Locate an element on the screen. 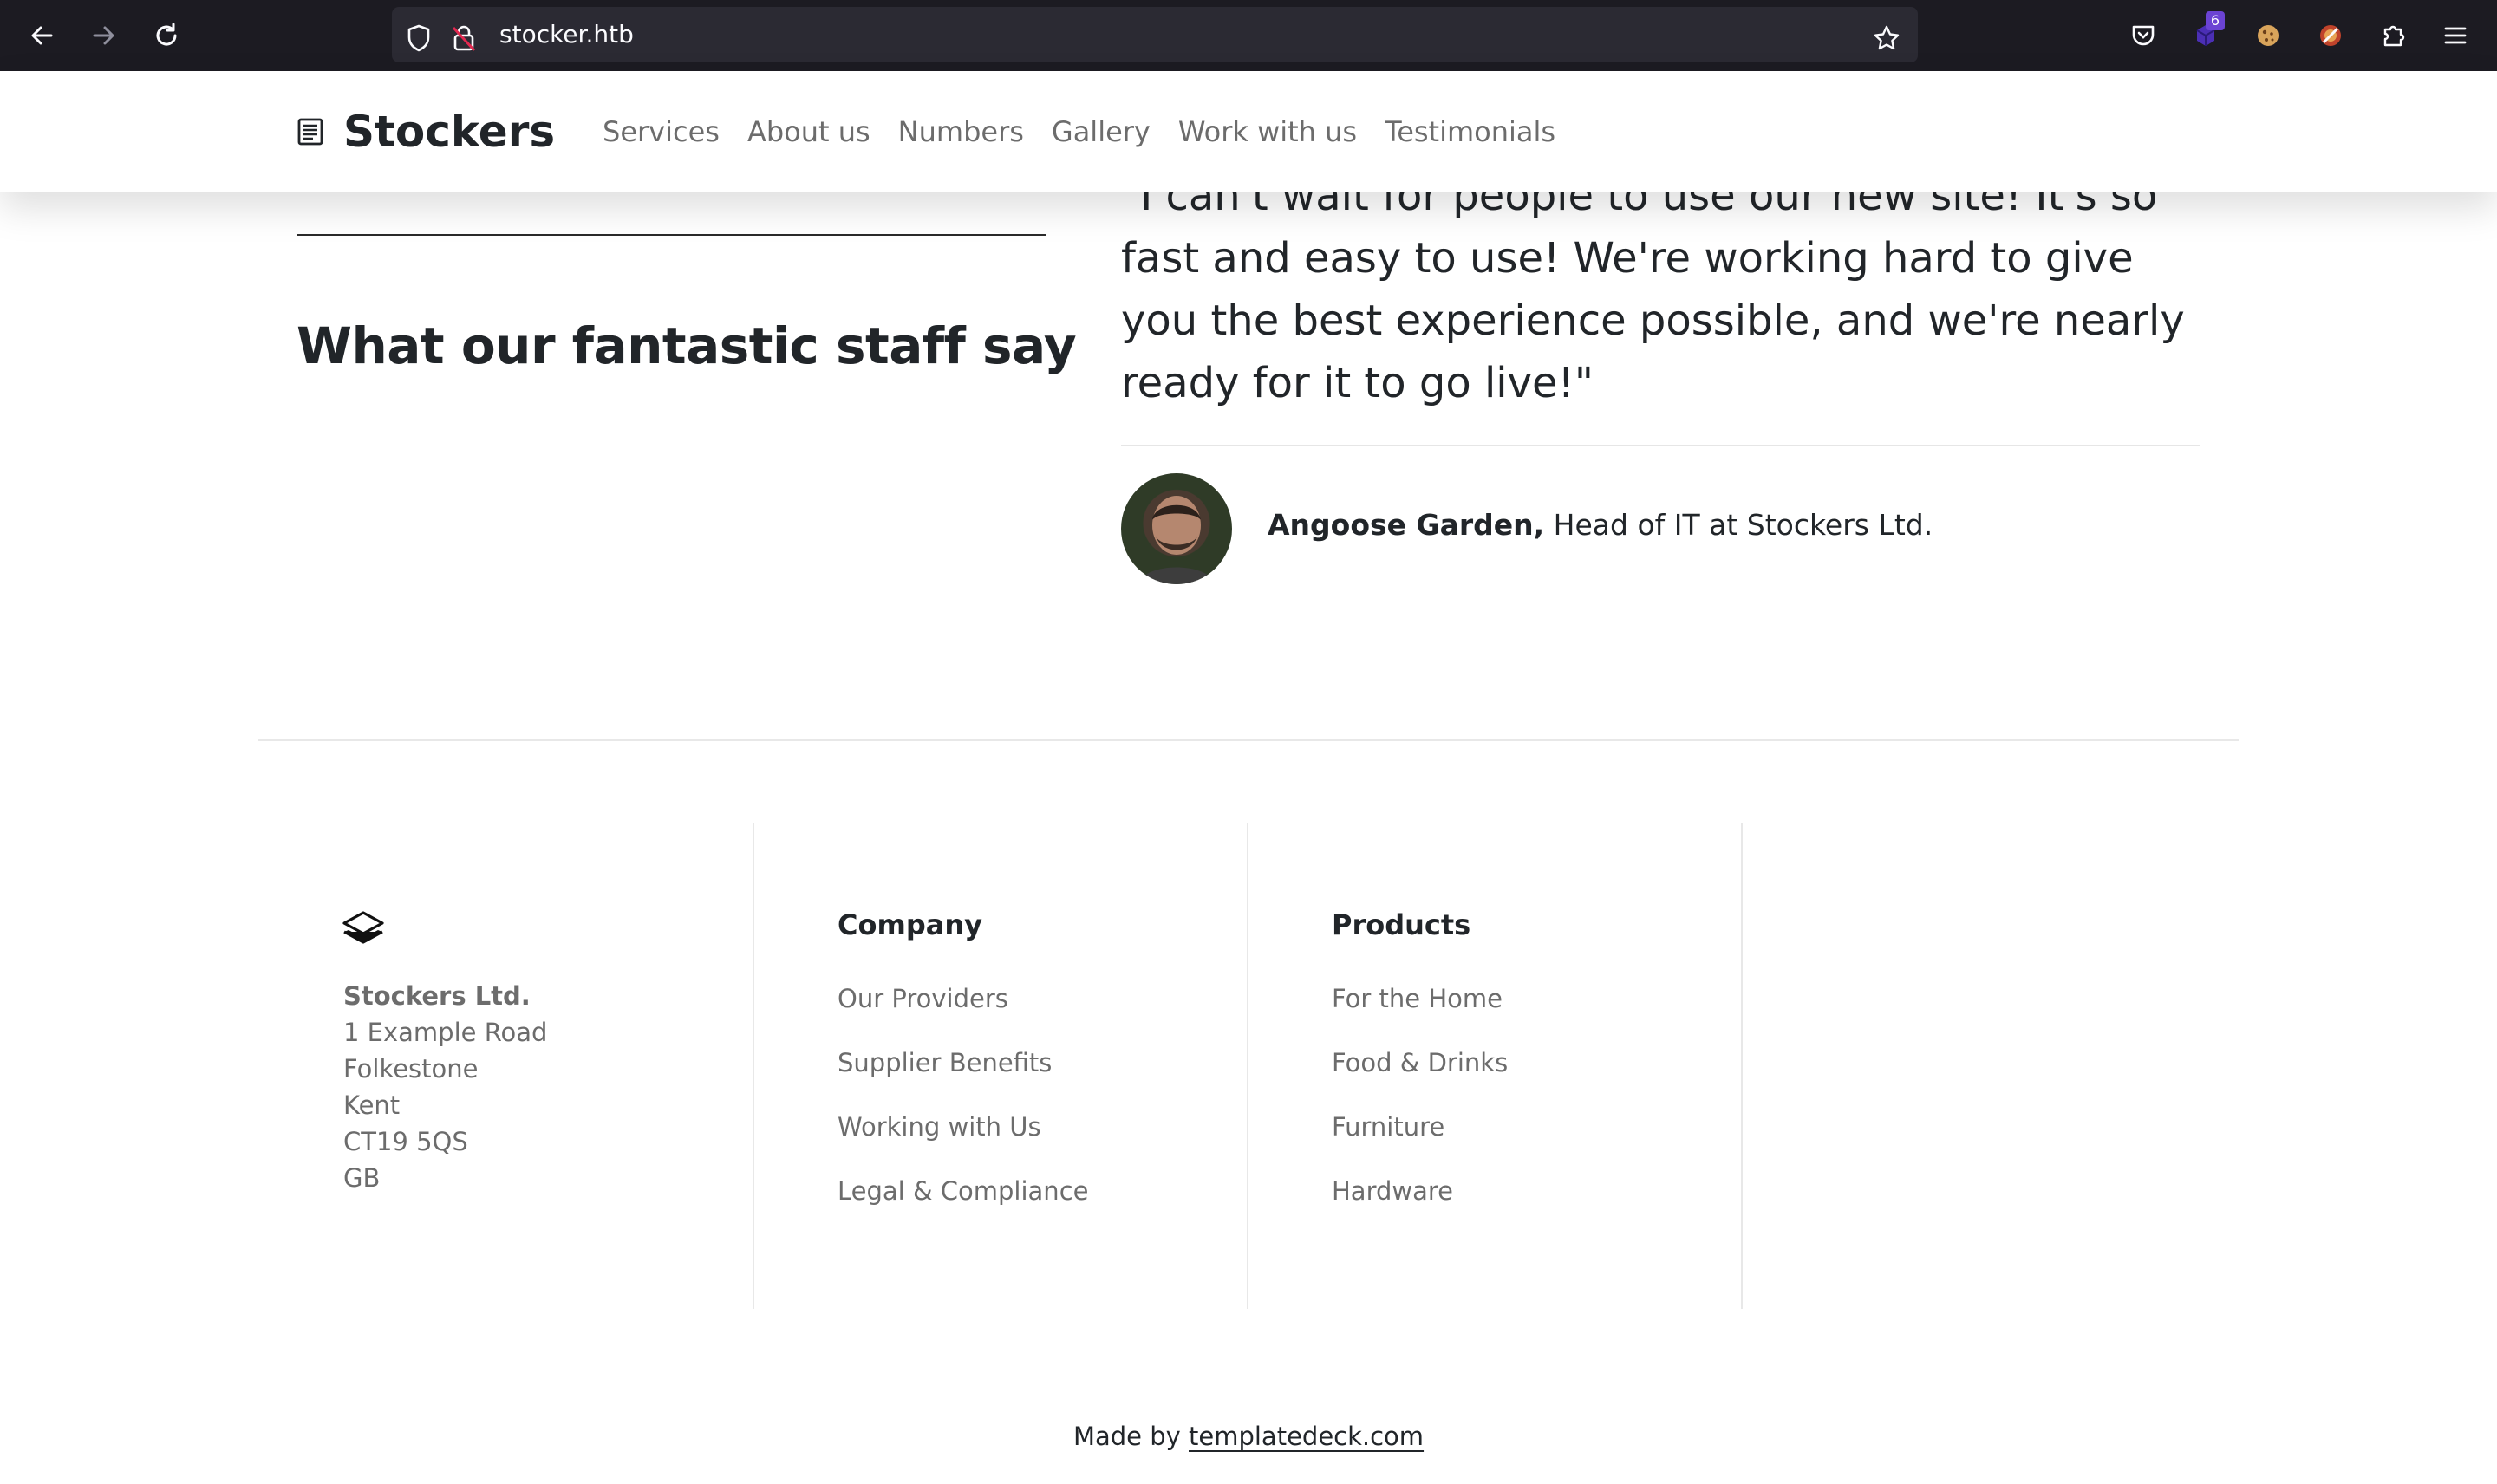  address-line: CT19 5QS is located at coordinates (405, 1141).